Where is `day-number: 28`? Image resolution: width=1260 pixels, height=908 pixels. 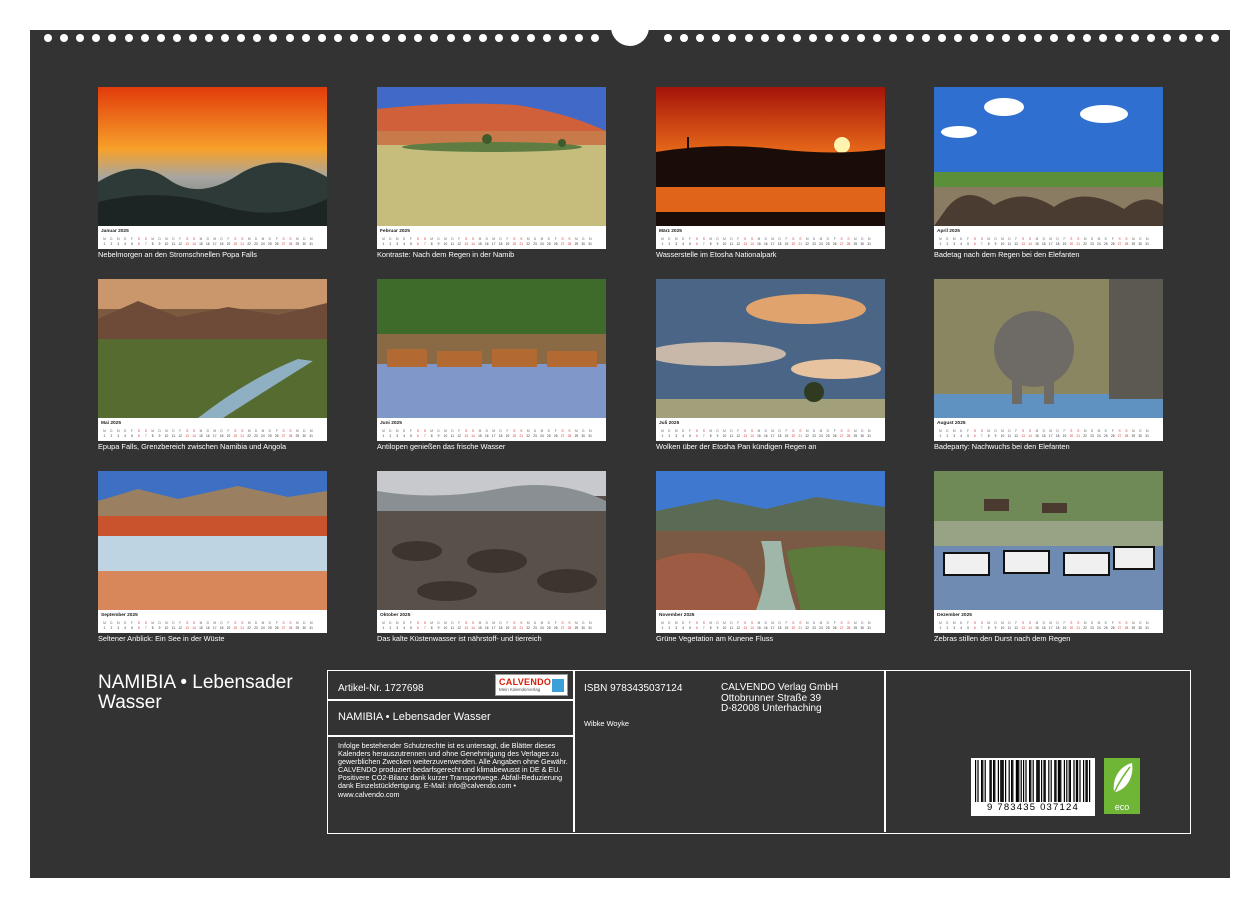
day-number: 28 is located at coordinates (1126, 628).